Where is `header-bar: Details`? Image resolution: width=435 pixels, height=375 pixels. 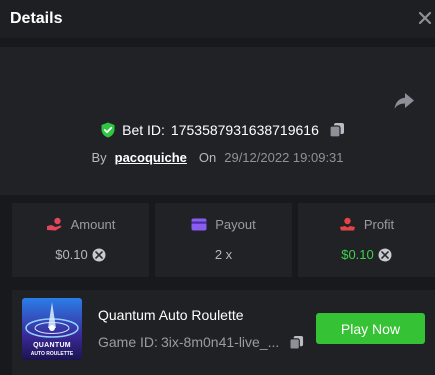 header-bar: Details is located at coordinates (217, 19).